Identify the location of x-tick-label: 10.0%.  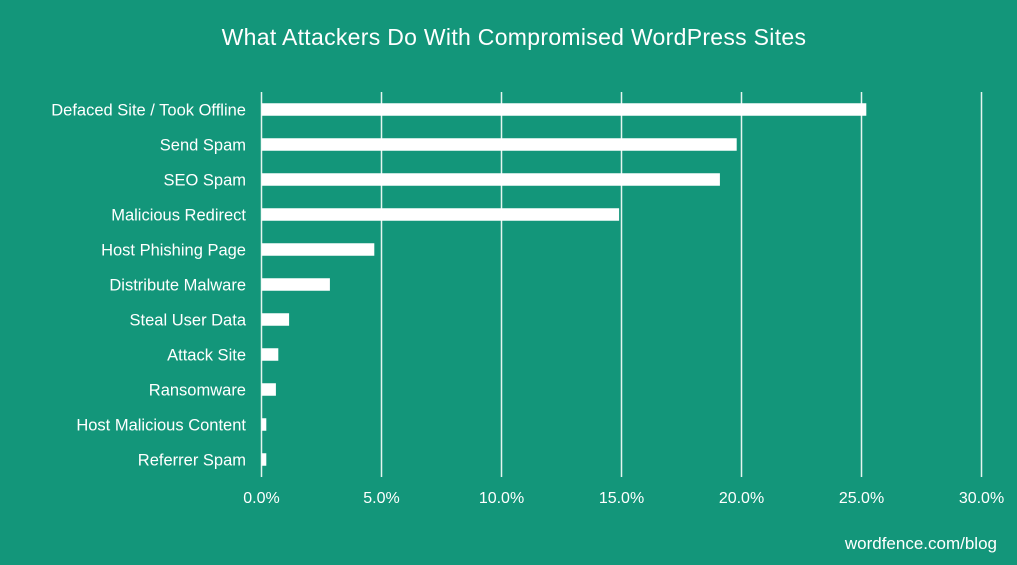
(501, 498).